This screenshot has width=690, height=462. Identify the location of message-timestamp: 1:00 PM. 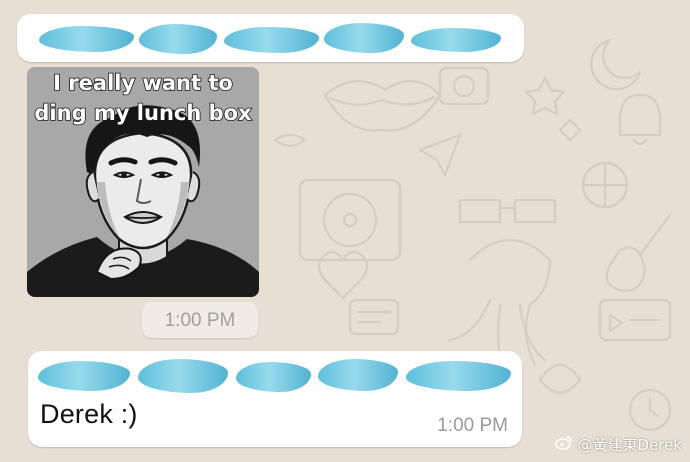
(472, 425).